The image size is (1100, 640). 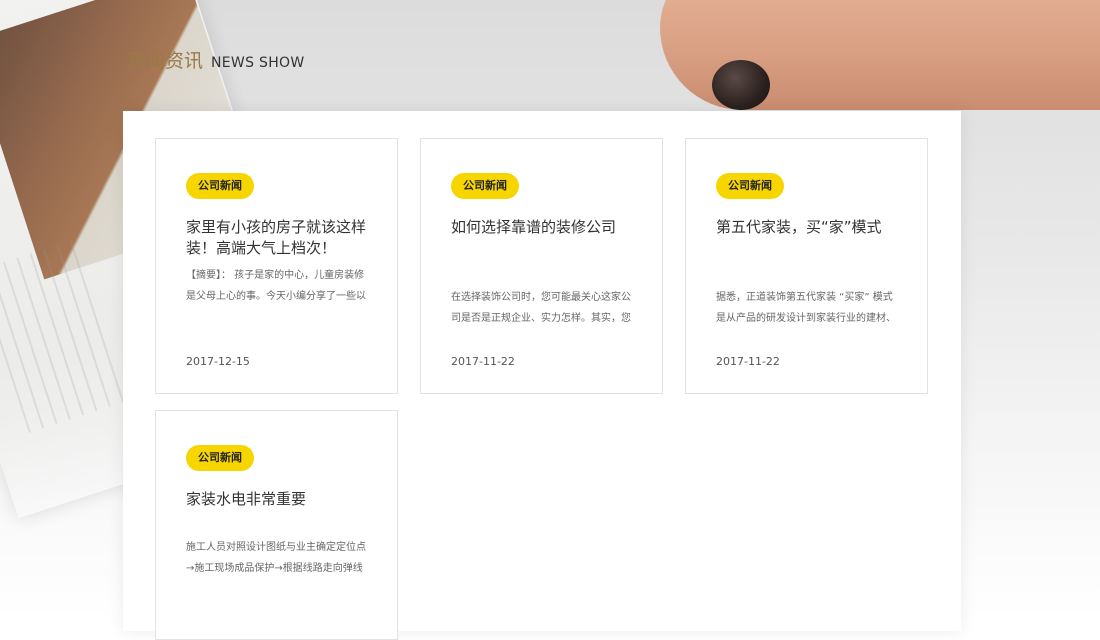 What do you see at coordinates (546, 227) in the screenshot?
I see `news-title: 如何选择靠谱的装修公司` at bounding box center [546, 227].